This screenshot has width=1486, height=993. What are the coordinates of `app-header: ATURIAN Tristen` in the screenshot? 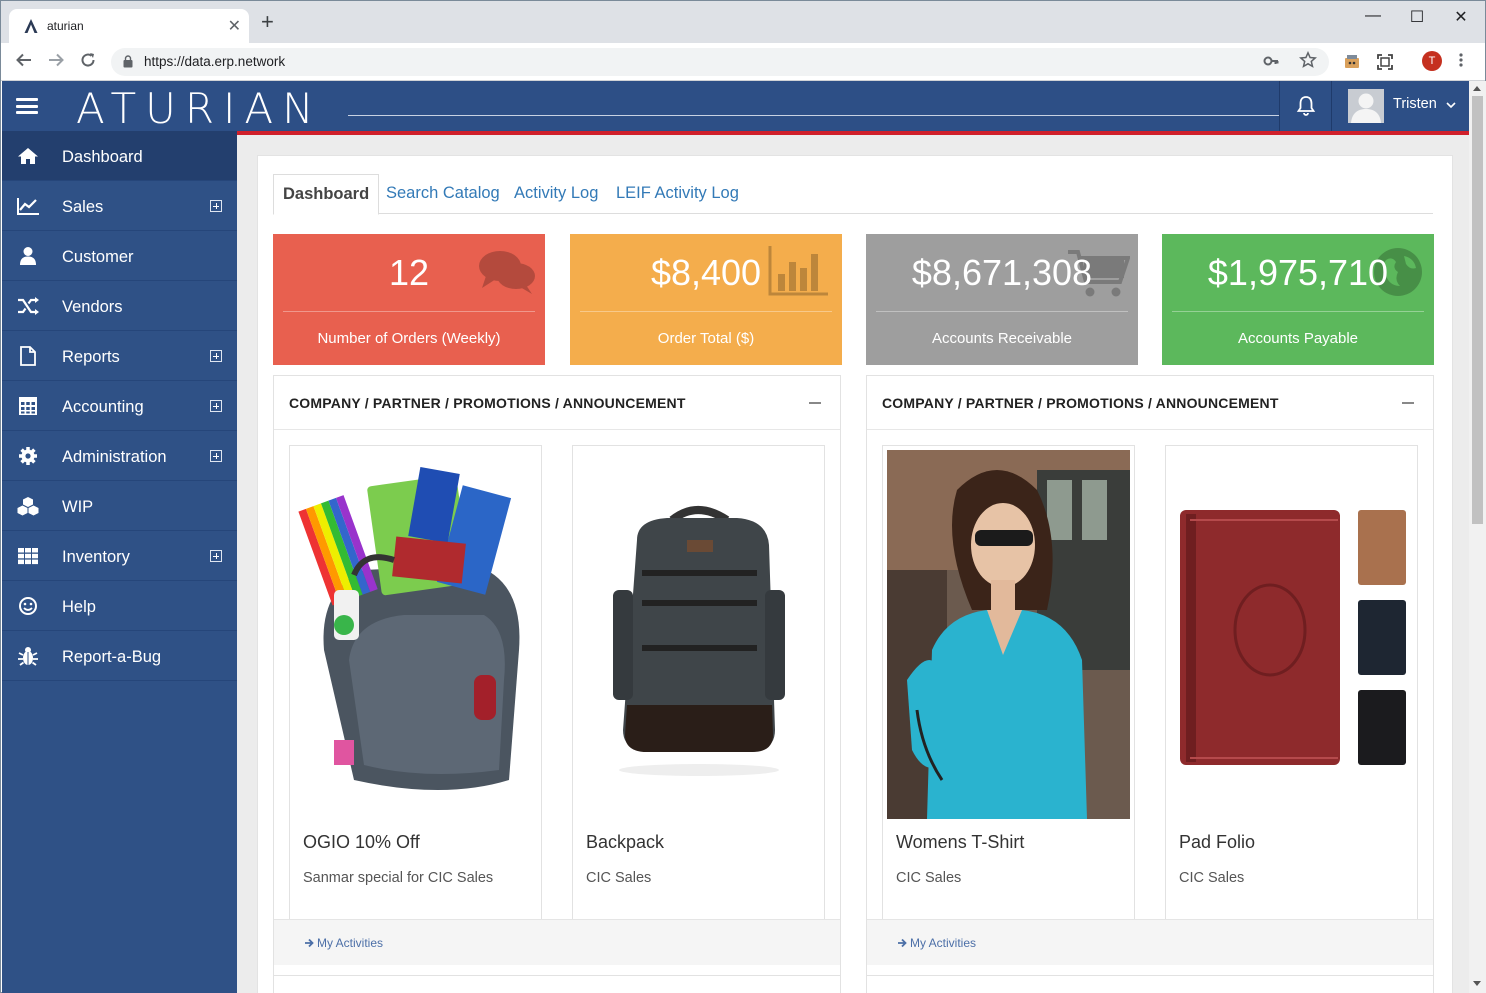 It's located at (735, 107).